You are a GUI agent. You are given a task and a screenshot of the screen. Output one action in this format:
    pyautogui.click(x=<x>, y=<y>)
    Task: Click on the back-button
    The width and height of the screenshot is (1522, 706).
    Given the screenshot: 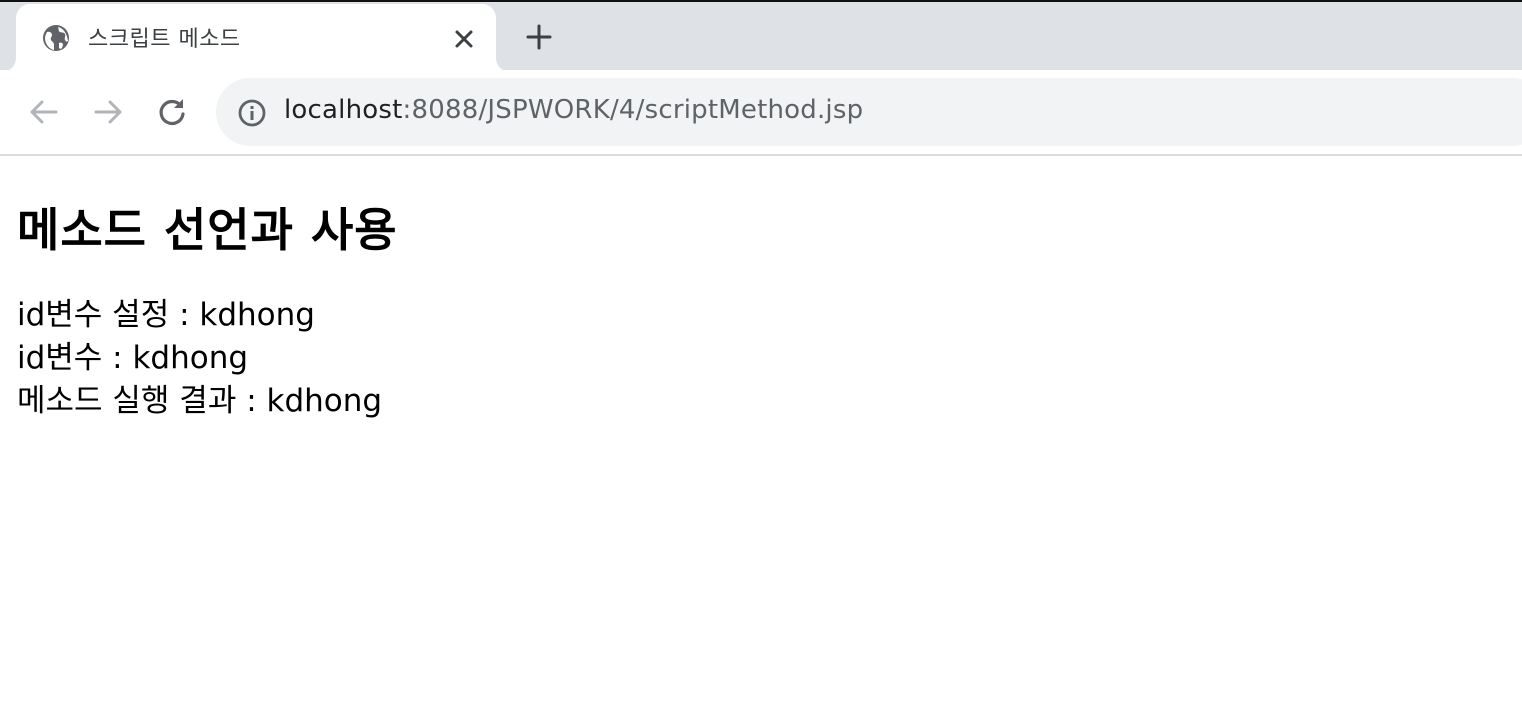 What is the action you would take?
    pyautogui.click(x=44, y=112)
    